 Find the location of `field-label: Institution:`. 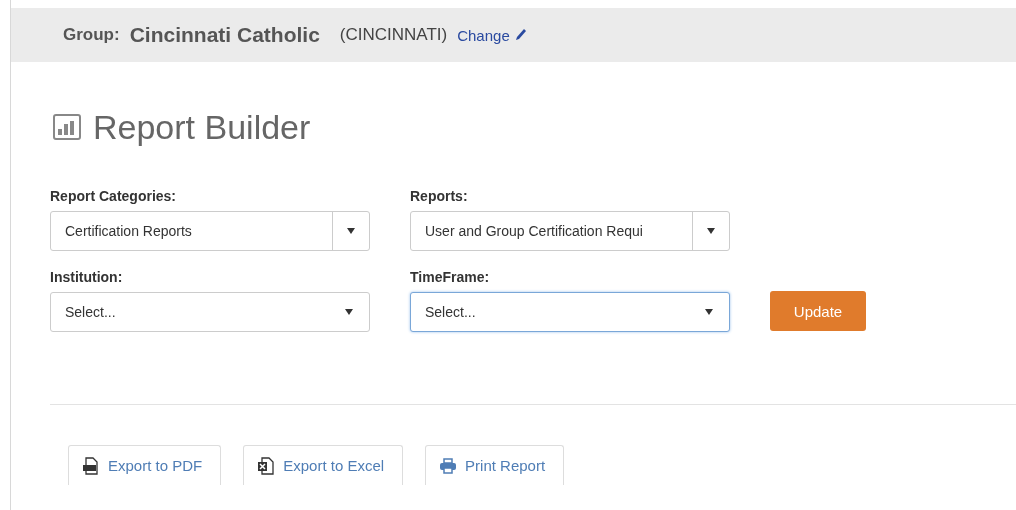

field-label: Institution: is located at coordinates (87, 277).